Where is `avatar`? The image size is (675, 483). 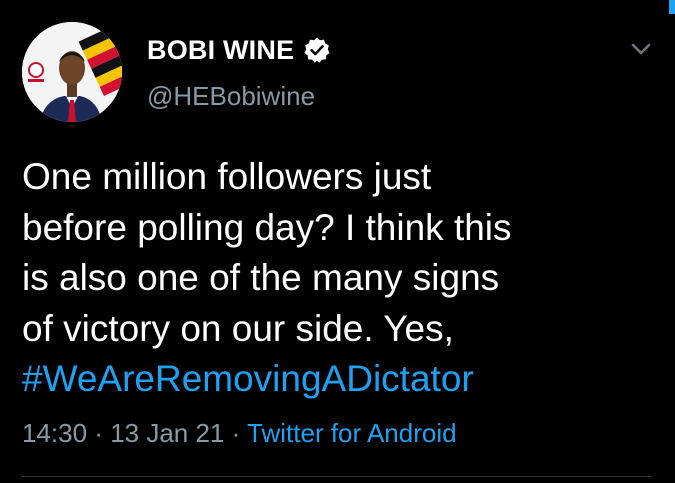
avatar is located at coordinates (72, 72).